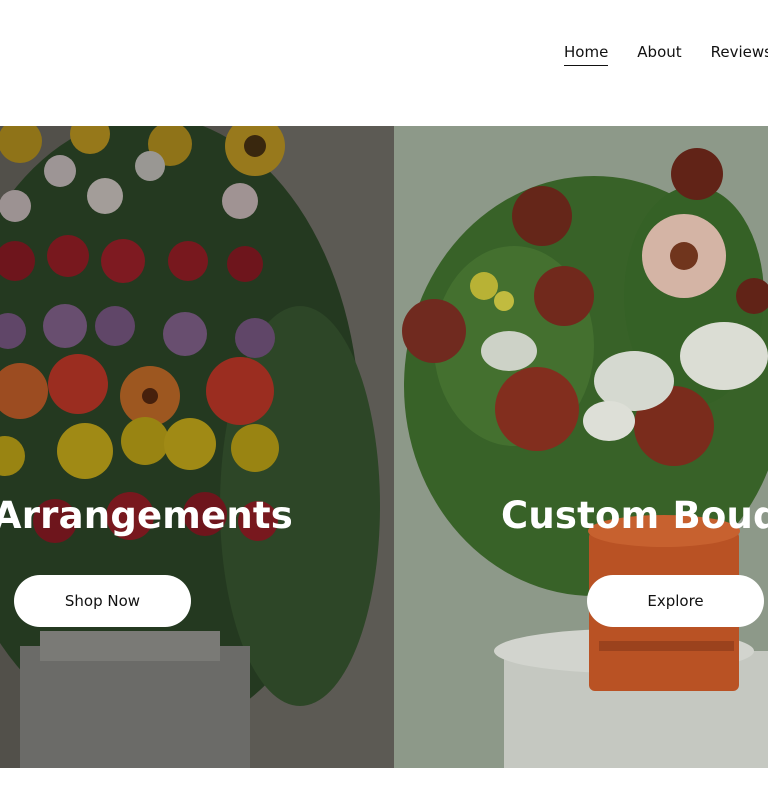 The image size is (768, 804). Describe the element at coordinates (675, 601) in the screenshot. I see `explore-button: Explore` at that location.